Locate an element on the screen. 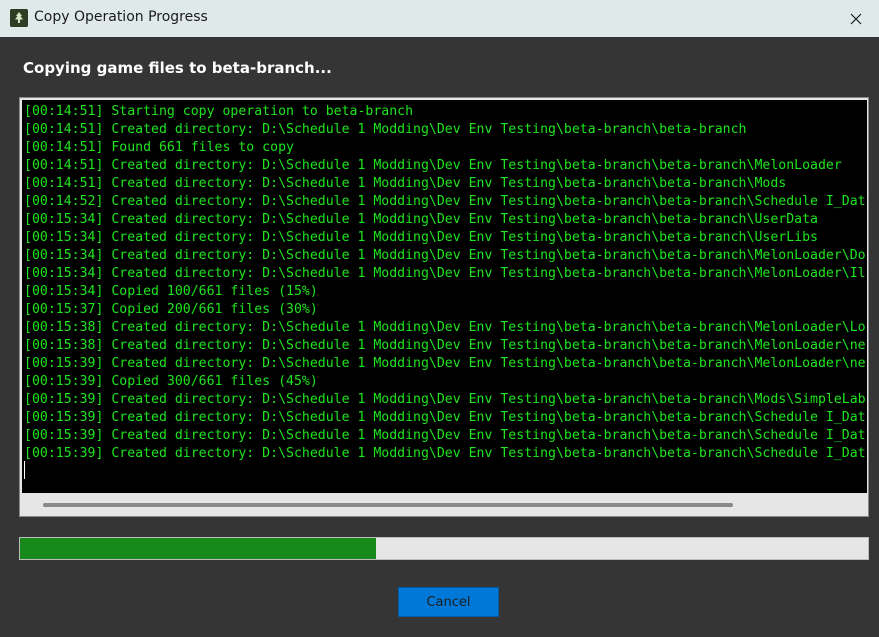 The width and height of the screenshot is (879, 637). close-button is located at coordinates (856, 18).